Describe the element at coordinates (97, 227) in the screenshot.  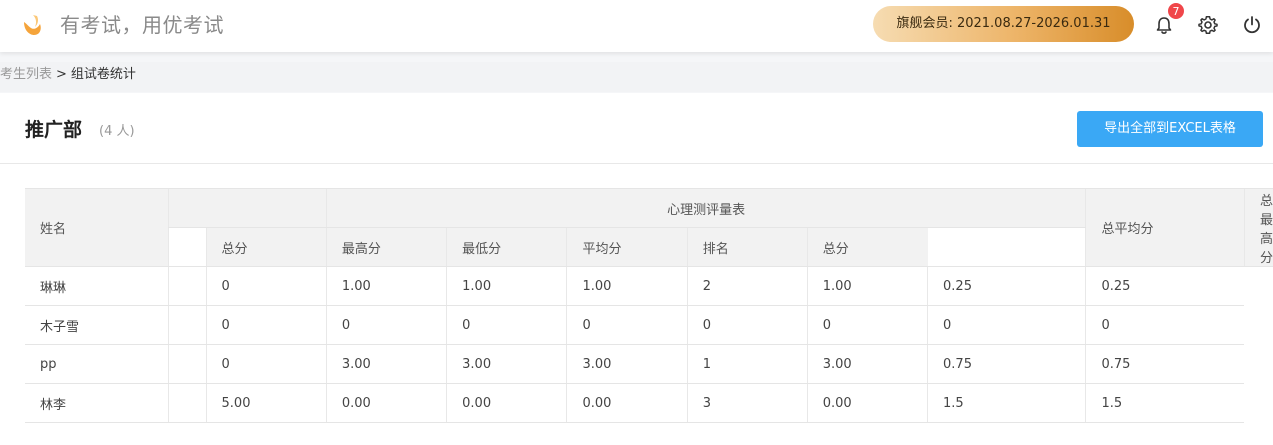
I see `column-header-name: 姓名` at that location.